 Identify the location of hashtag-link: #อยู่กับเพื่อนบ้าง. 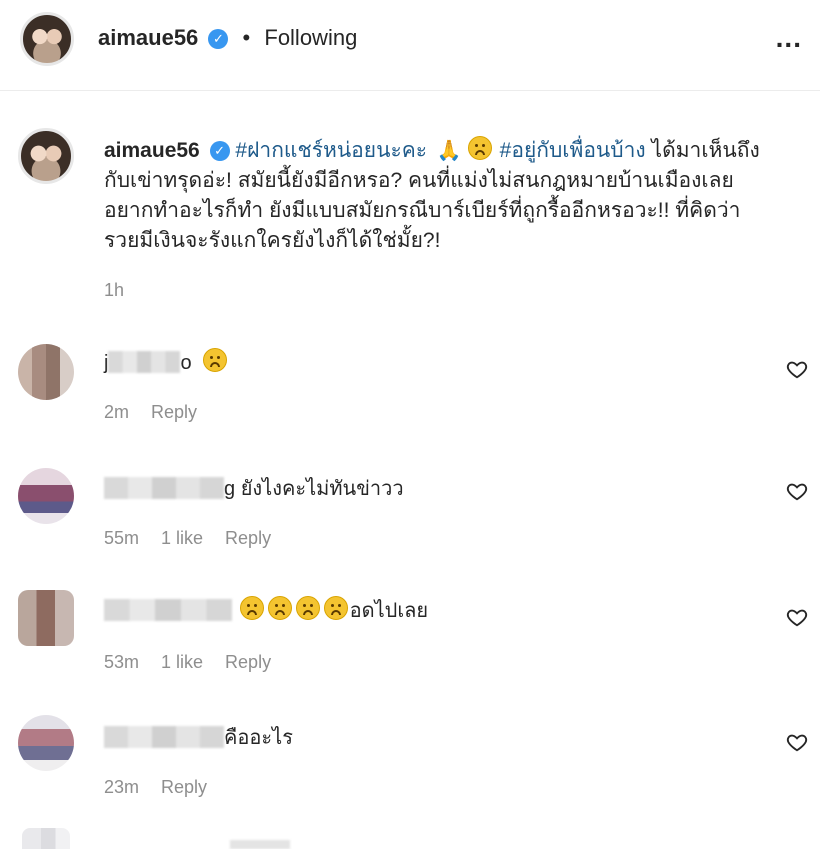
(573, 150).